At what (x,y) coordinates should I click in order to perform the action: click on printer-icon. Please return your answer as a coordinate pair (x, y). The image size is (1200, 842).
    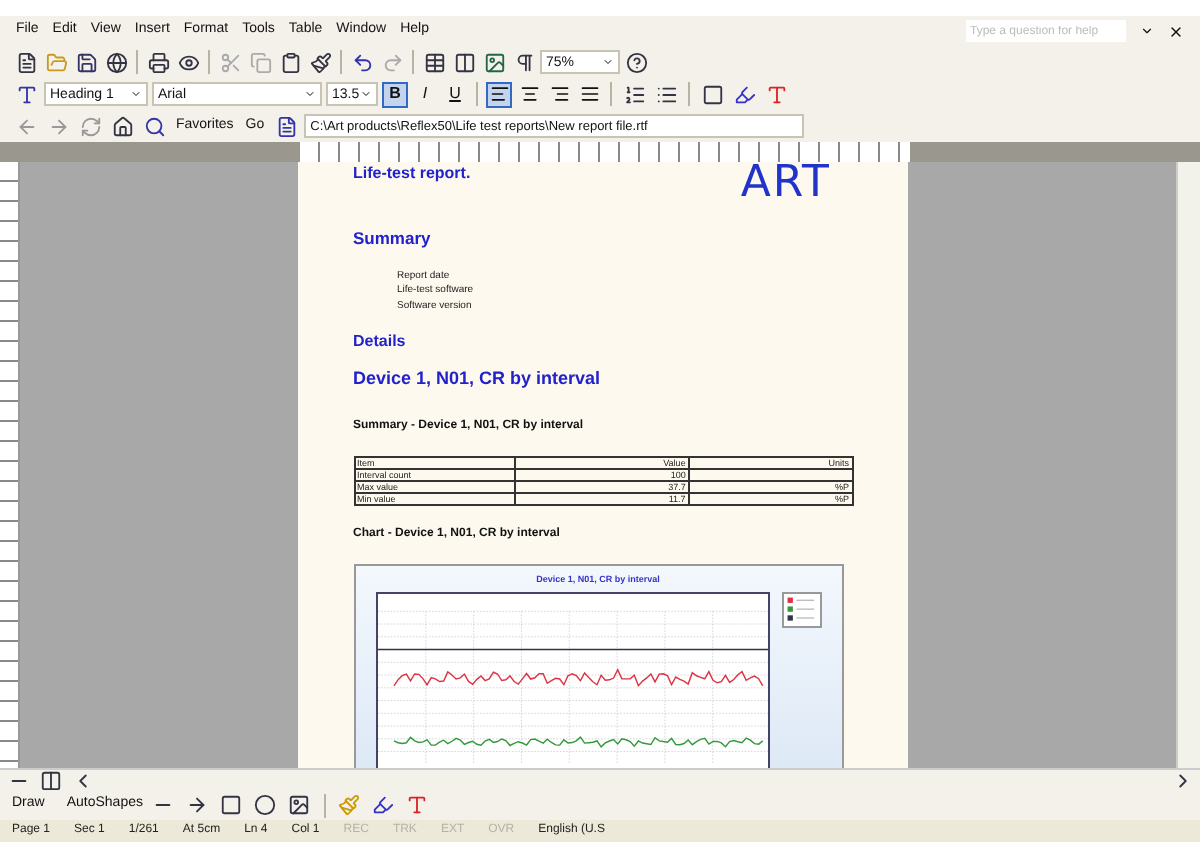
    Looking at the image, I should click on (158, 62).